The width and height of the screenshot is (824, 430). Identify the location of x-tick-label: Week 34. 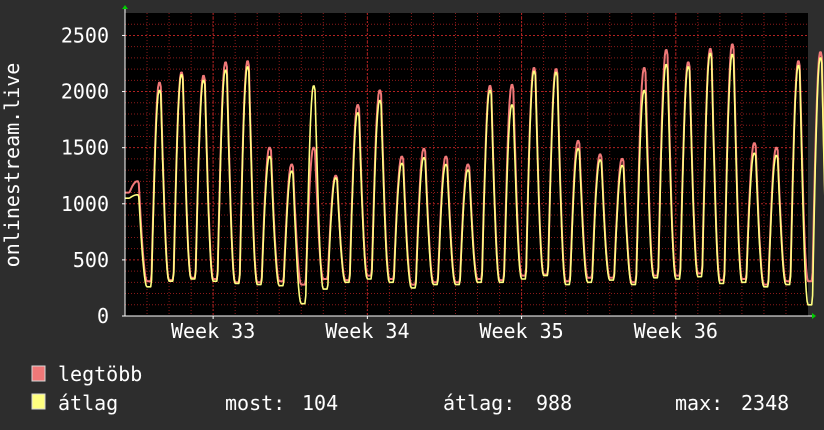
(367, 331).